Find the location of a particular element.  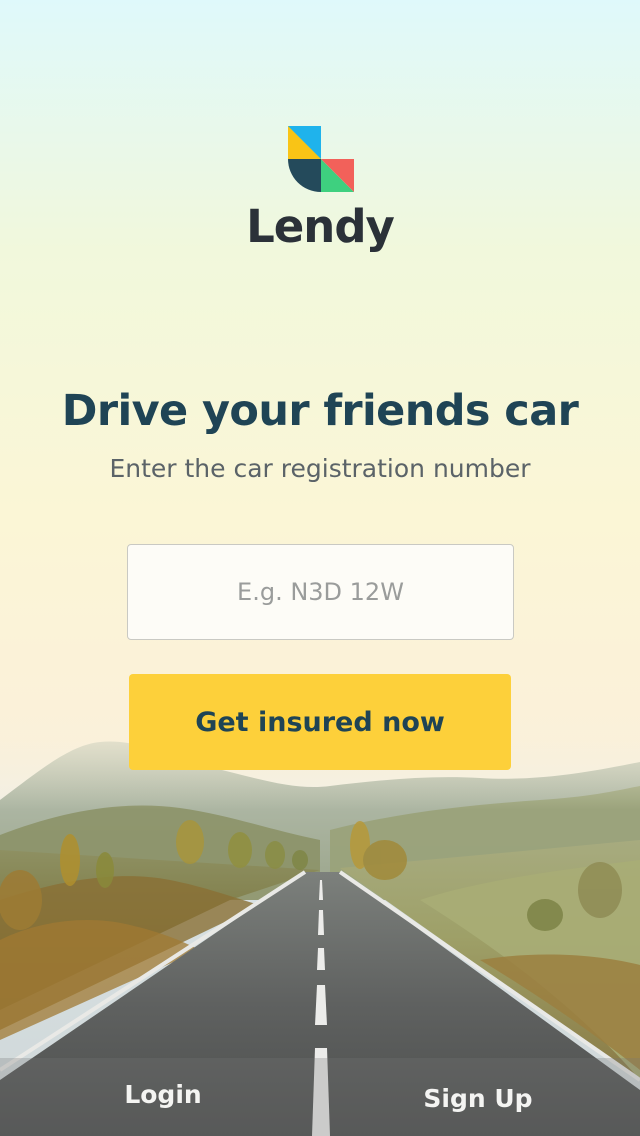

brand-name: Lendy is located at coordinates (320, 226).